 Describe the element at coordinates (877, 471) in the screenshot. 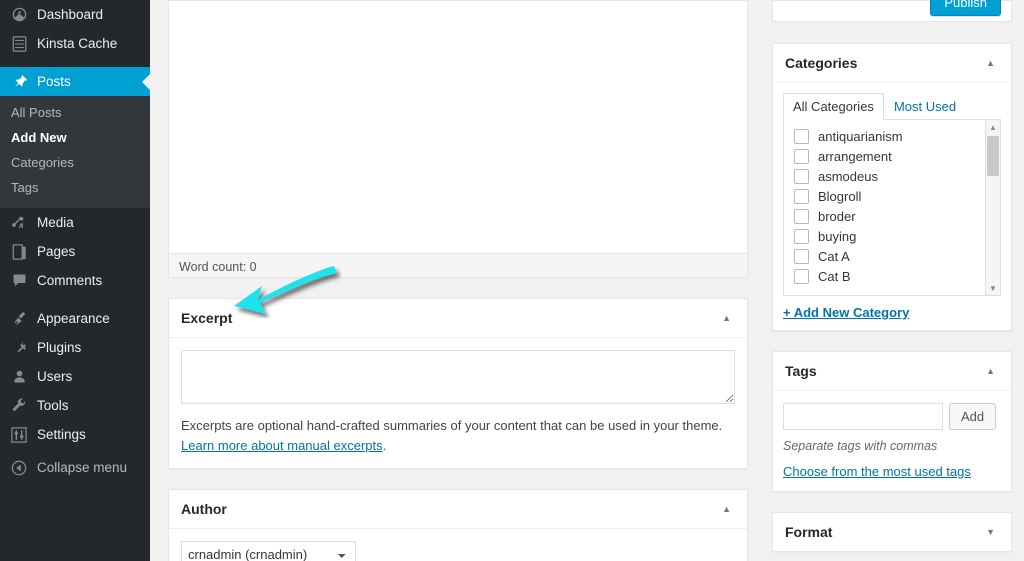

I see `most-used-tags-link: Choose from the most used tags` at that location.